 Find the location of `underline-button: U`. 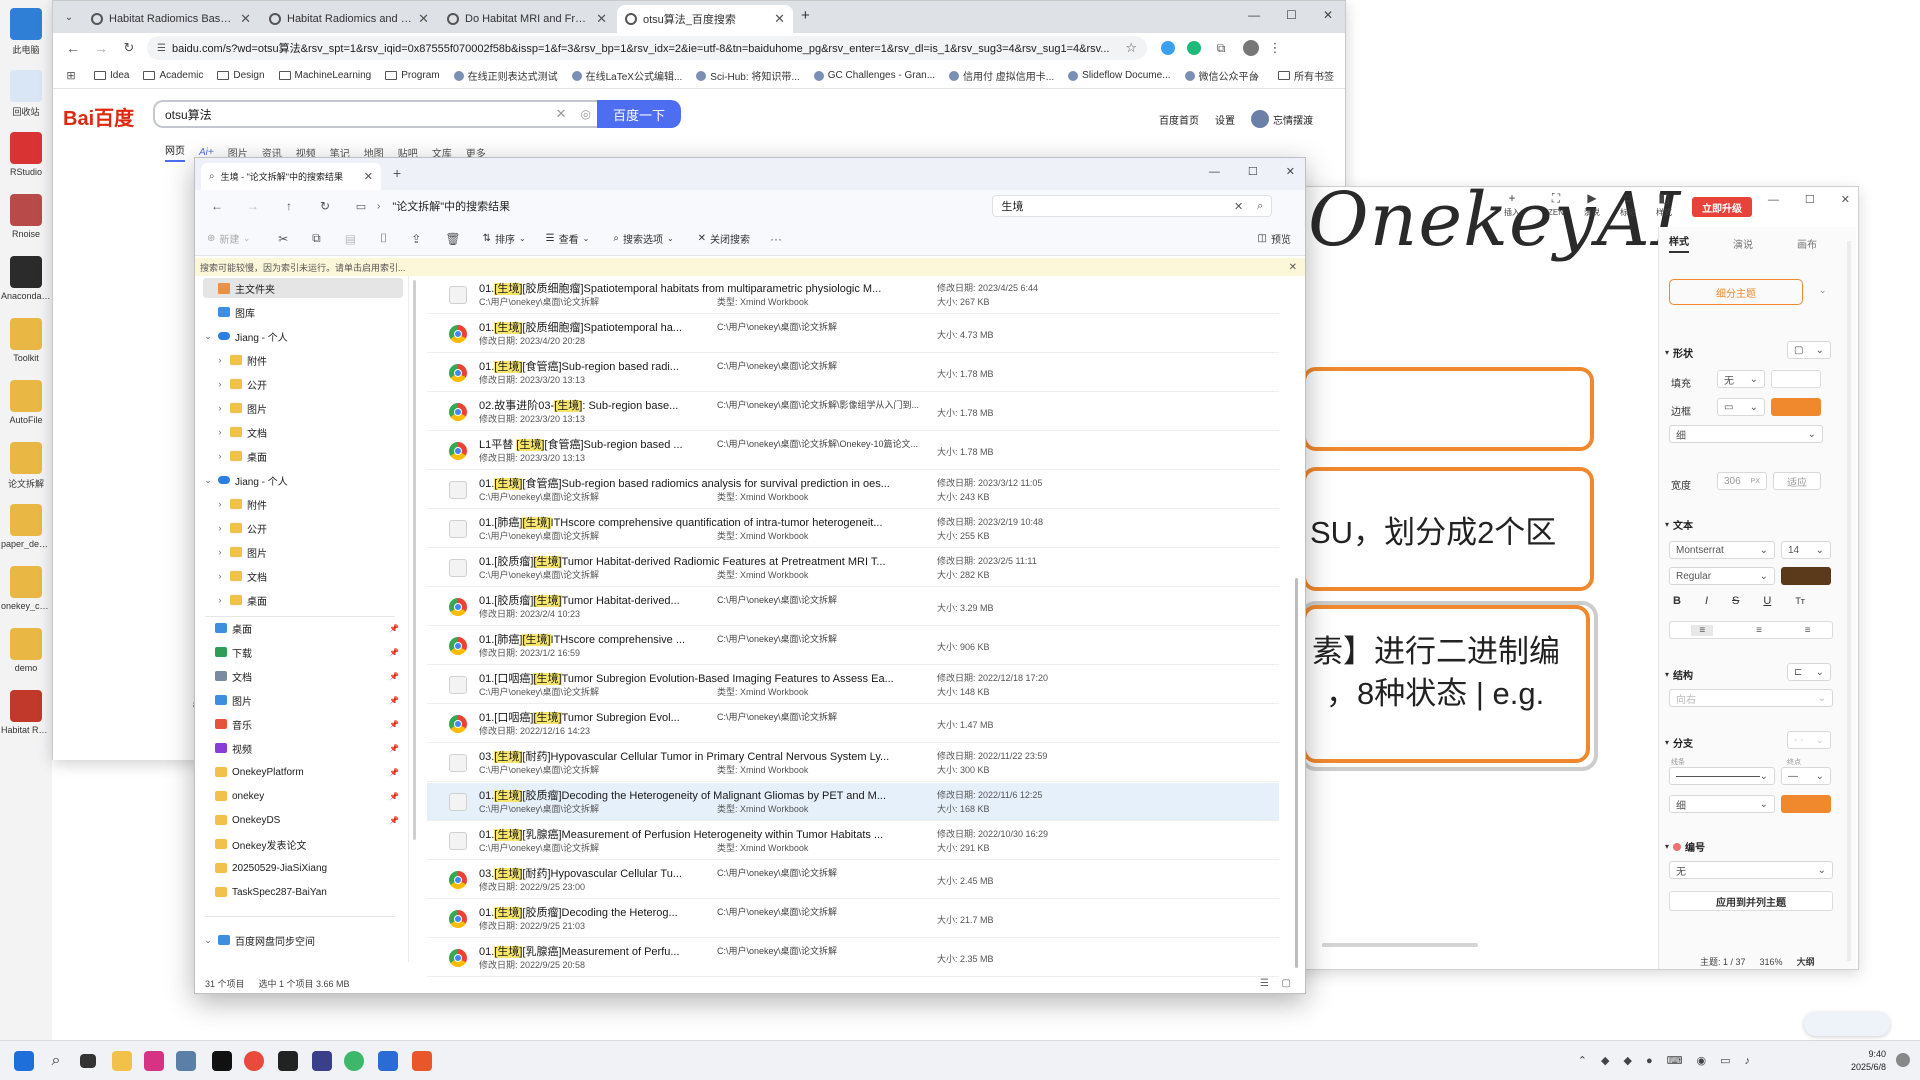

underline-button: U is located at coordinates (1767, 601).